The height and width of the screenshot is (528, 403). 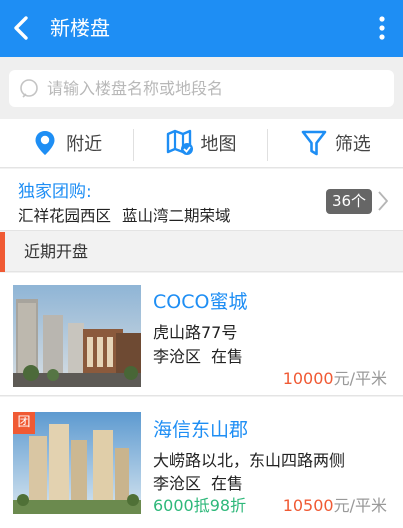 I want to click on listing-name: 海信东山郡, so click(x=200, y=428).